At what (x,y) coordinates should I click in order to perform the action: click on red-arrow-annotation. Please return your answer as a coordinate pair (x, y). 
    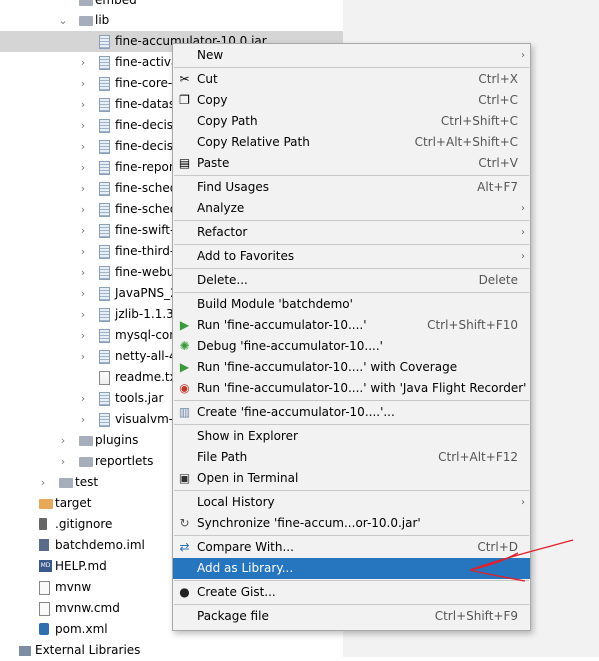
    Looking at the image, I should click on (521, 560).